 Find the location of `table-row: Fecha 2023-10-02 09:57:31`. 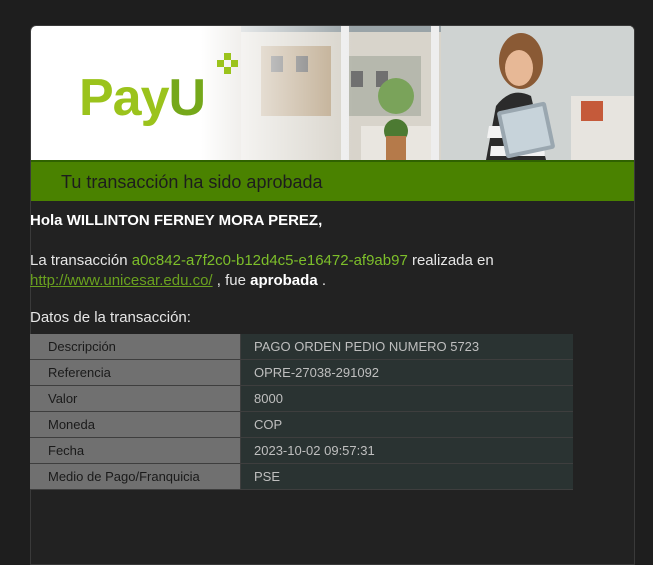

table-row: Fecha 2023-10-02 09:57:31 is located at coordinates (301, 450).